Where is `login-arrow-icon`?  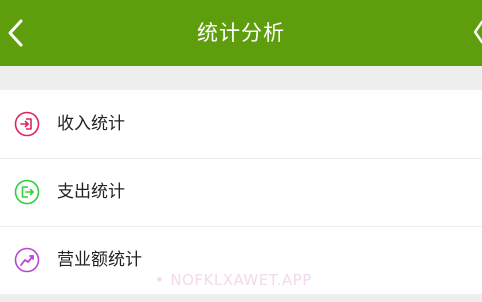 login-arrow-icon is located at coordinates (27, 124).